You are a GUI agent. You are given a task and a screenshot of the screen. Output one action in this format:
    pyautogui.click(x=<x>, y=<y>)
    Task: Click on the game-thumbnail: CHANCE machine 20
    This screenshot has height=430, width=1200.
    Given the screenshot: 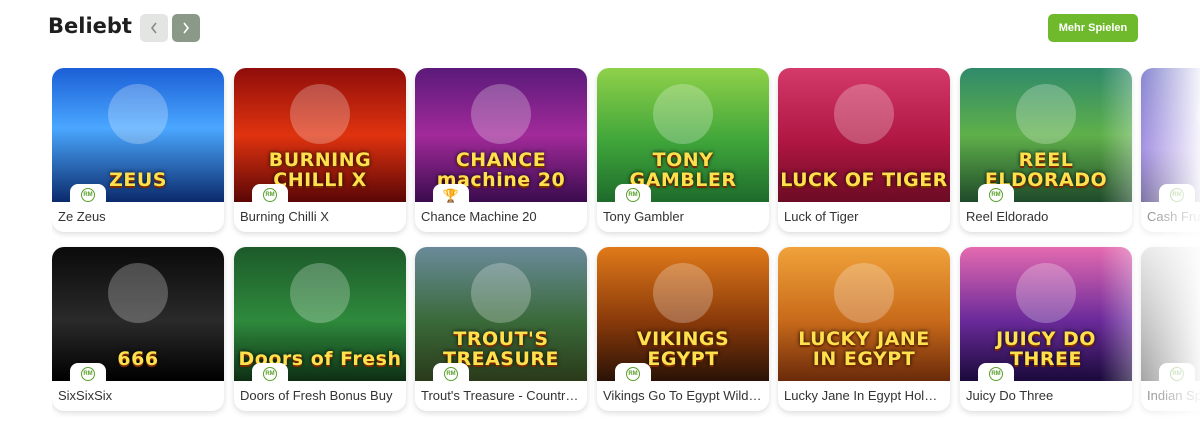 What is the action you would take?
    pyautogui.click(x=501, y=135)
    